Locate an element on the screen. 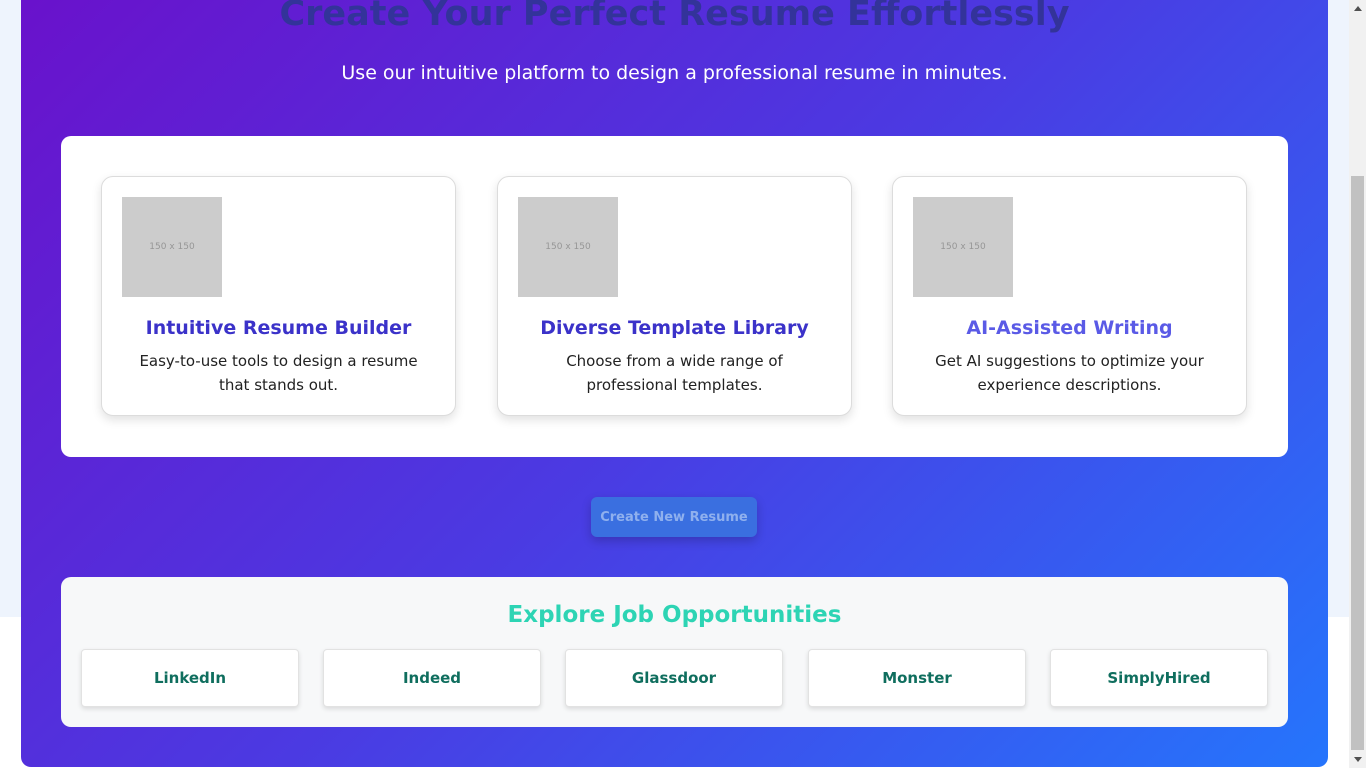 The image size is (1366, 768). job-opportunities-title: Explore Job Opportunities is located at coordinates (674, 615).